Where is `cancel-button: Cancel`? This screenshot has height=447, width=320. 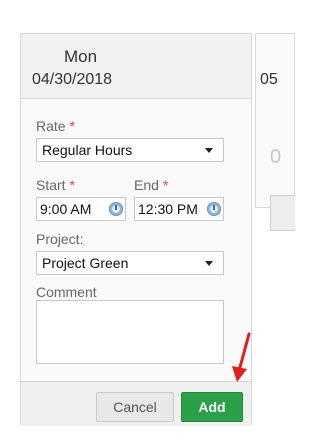 cancel-button: Cancel is located at coordinates (135, 407).